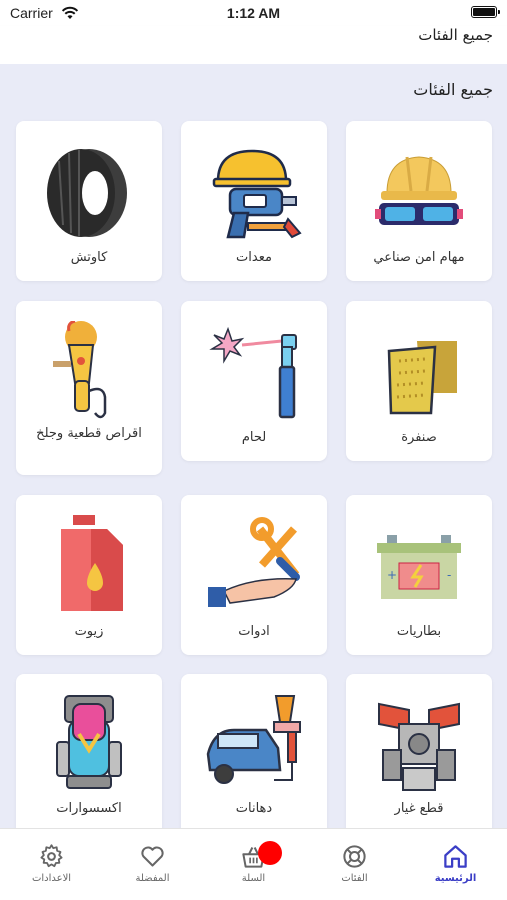 Image resolution: width=507 pixels, height=900 pixels. I want to click on category-label: دهانات, so click(254, 808).